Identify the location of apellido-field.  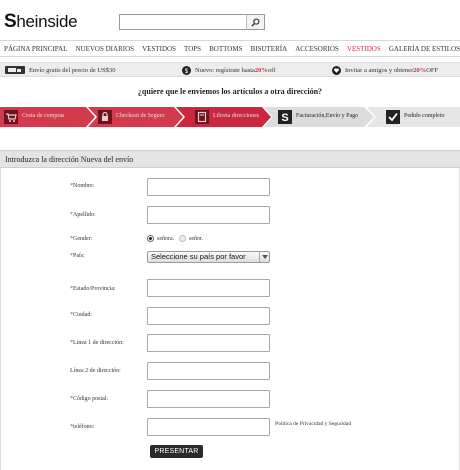
(208, 215).